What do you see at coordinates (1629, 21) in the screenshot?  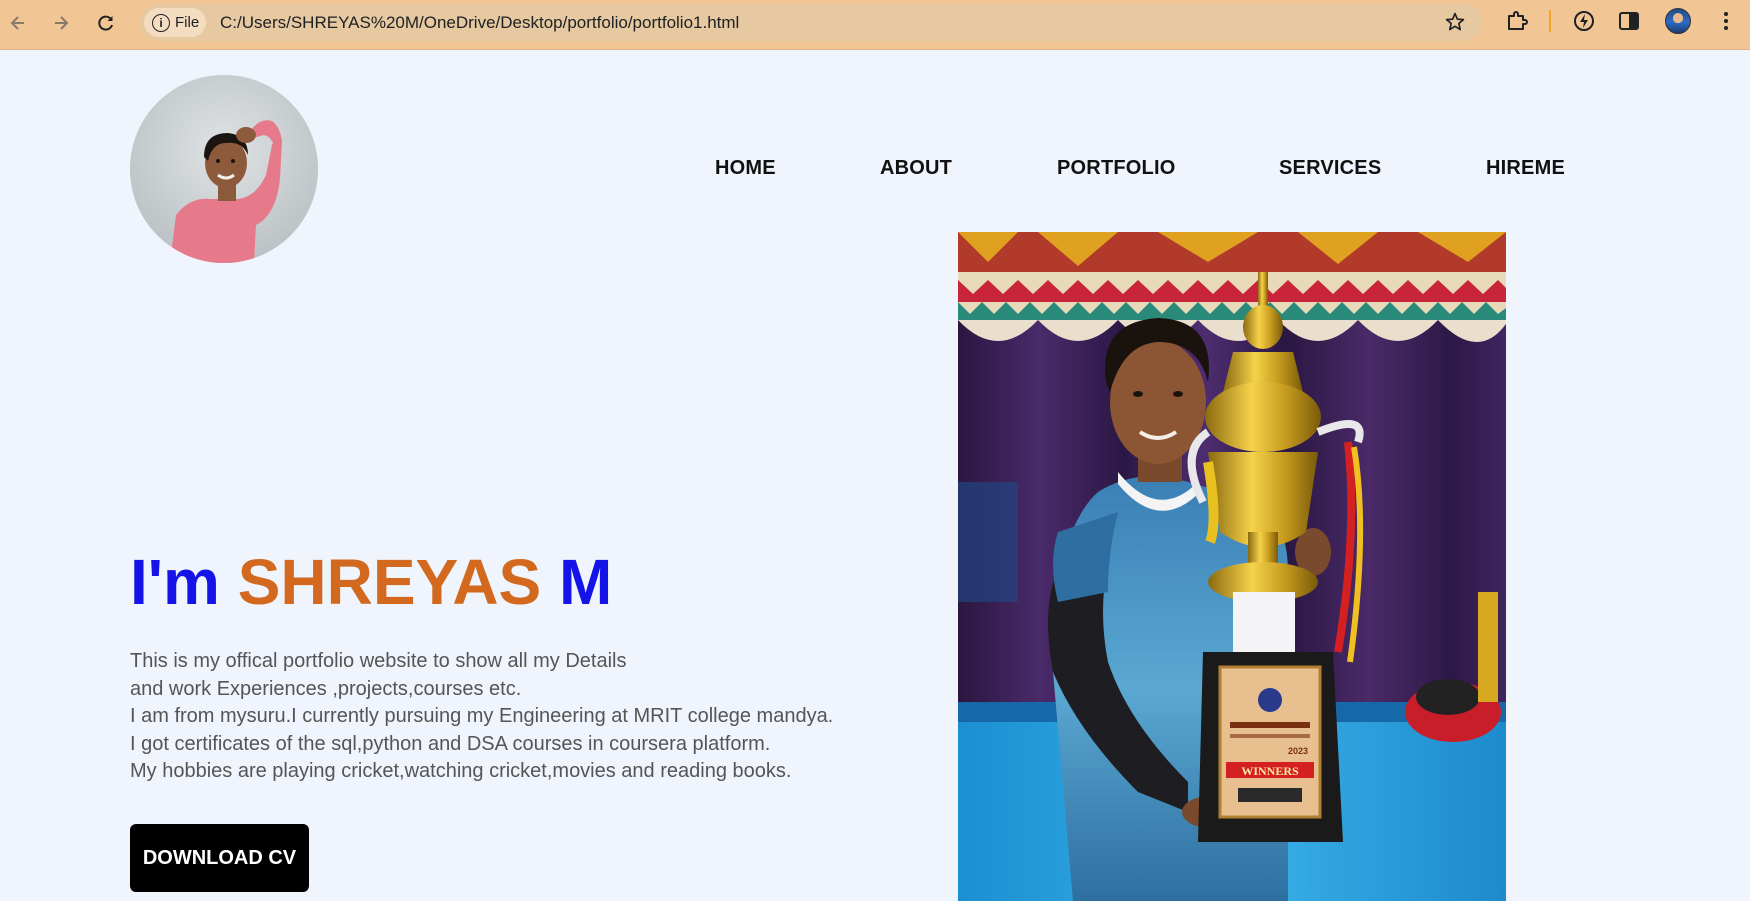 I see `side-panel-icon` at bounding box center [1629, 21].